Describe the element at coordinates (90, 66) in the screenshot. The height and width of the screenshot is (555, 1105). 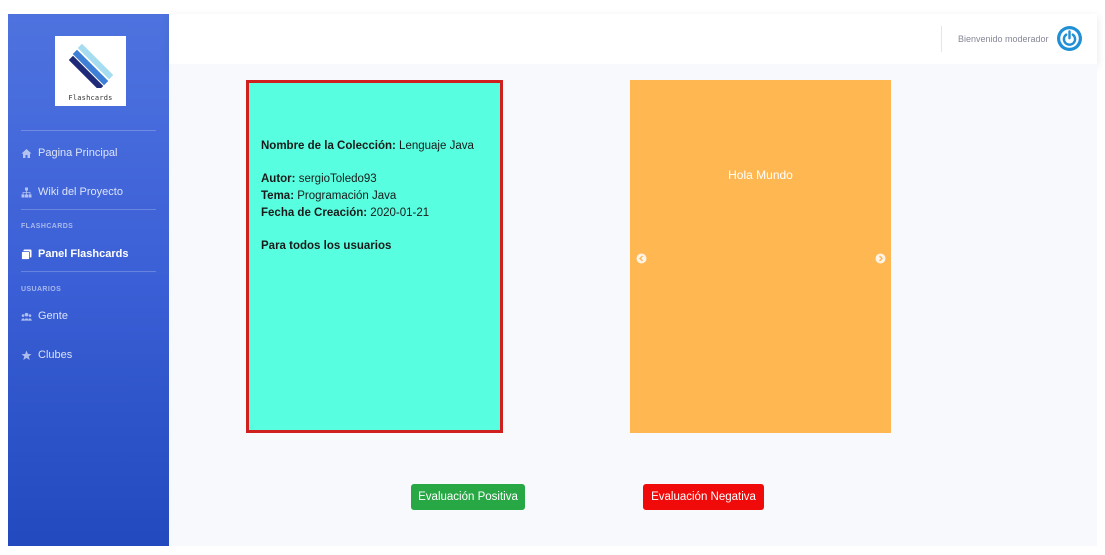
I see `flashcards-logo-icon` at that location.